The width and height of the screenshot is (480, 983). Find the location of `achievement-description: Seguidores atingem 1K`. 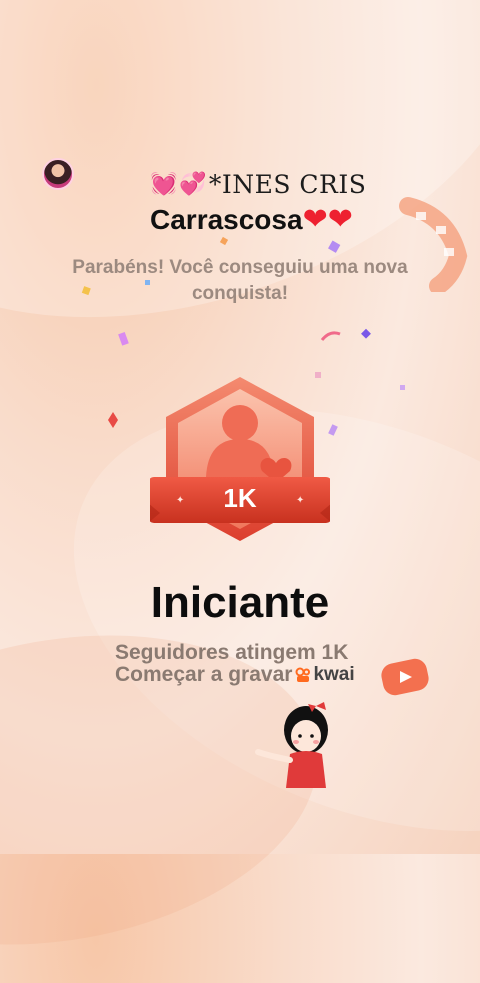

achievement-description: Seguidores atingem 1K is located at coordinates (232, 652).